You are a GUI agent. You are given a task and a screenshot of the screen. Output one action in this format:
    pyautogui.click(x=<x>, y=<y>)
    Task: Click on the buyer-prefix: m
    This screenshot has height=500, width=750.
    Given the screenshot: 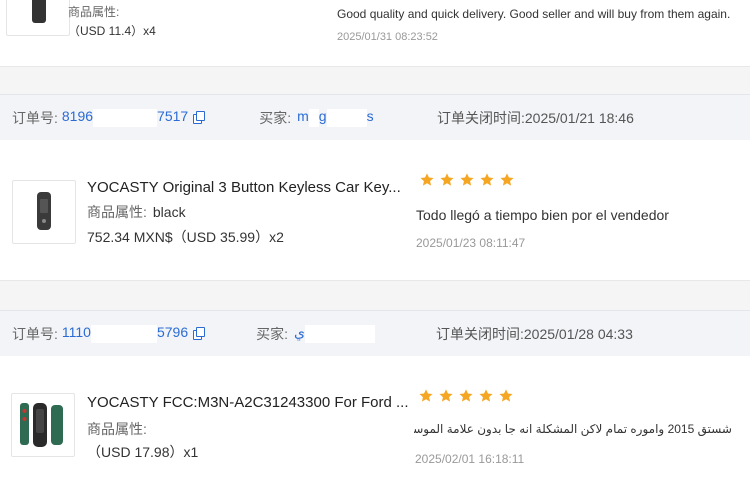 What is the action you would take?
    pyautogui.click(x=303, y=116)
    